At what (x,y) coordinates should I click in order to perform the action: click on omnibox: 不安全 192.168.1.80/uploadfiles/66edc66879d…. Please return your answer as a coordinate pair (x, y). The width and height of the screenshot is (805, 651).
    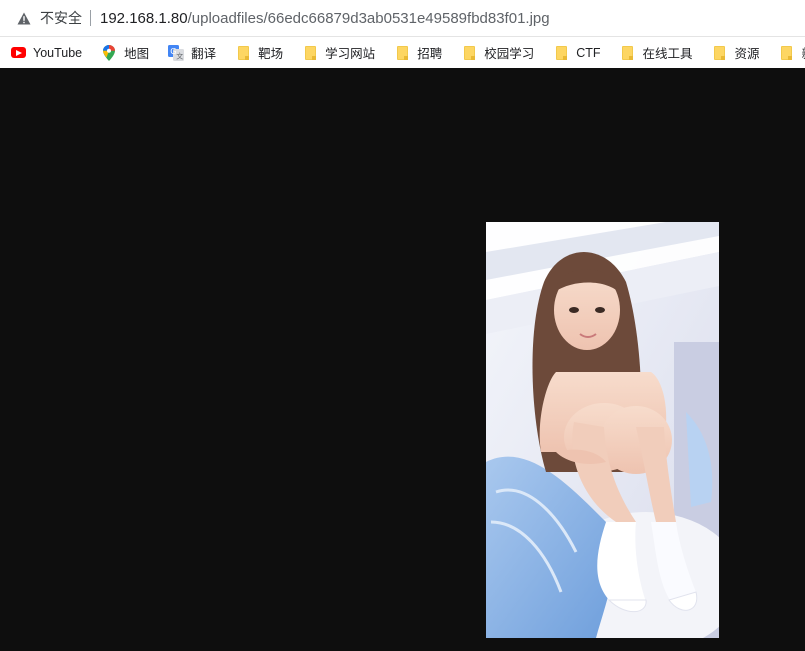
    Looking at the image, I should click on (402, 18).